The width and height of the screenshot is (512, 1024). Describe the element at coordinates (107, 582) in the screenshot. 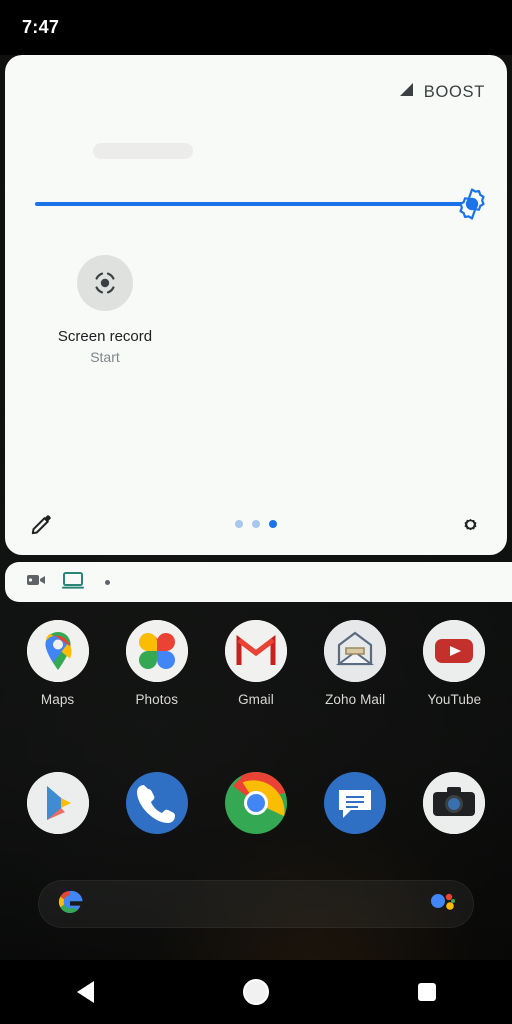

I see `notification-overflow-dot` at that location.